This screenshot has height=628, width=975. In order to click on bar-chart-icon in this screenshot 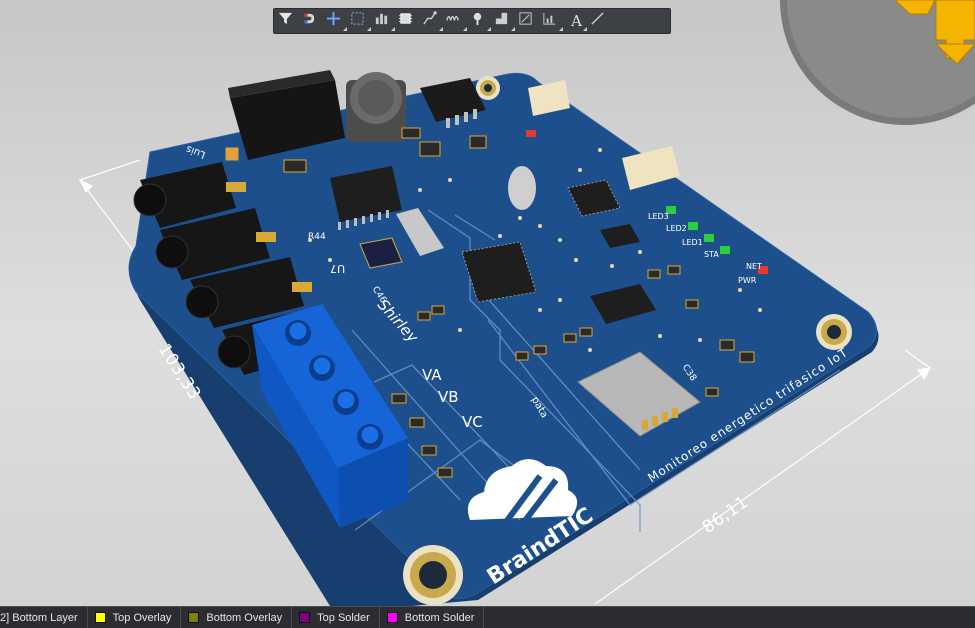, I will do `click(384, 21)`.